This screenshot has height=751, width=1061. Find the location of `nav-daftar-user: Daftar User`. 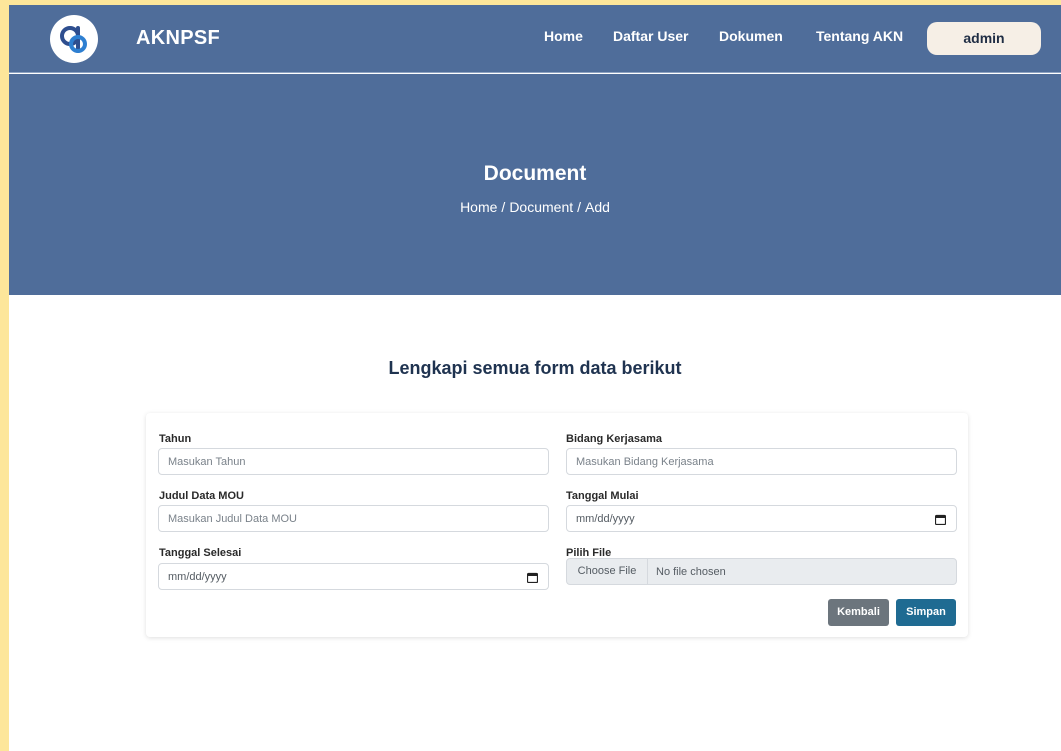

nav-daftar-user: Daftar User is located at coordinates (650, 36).